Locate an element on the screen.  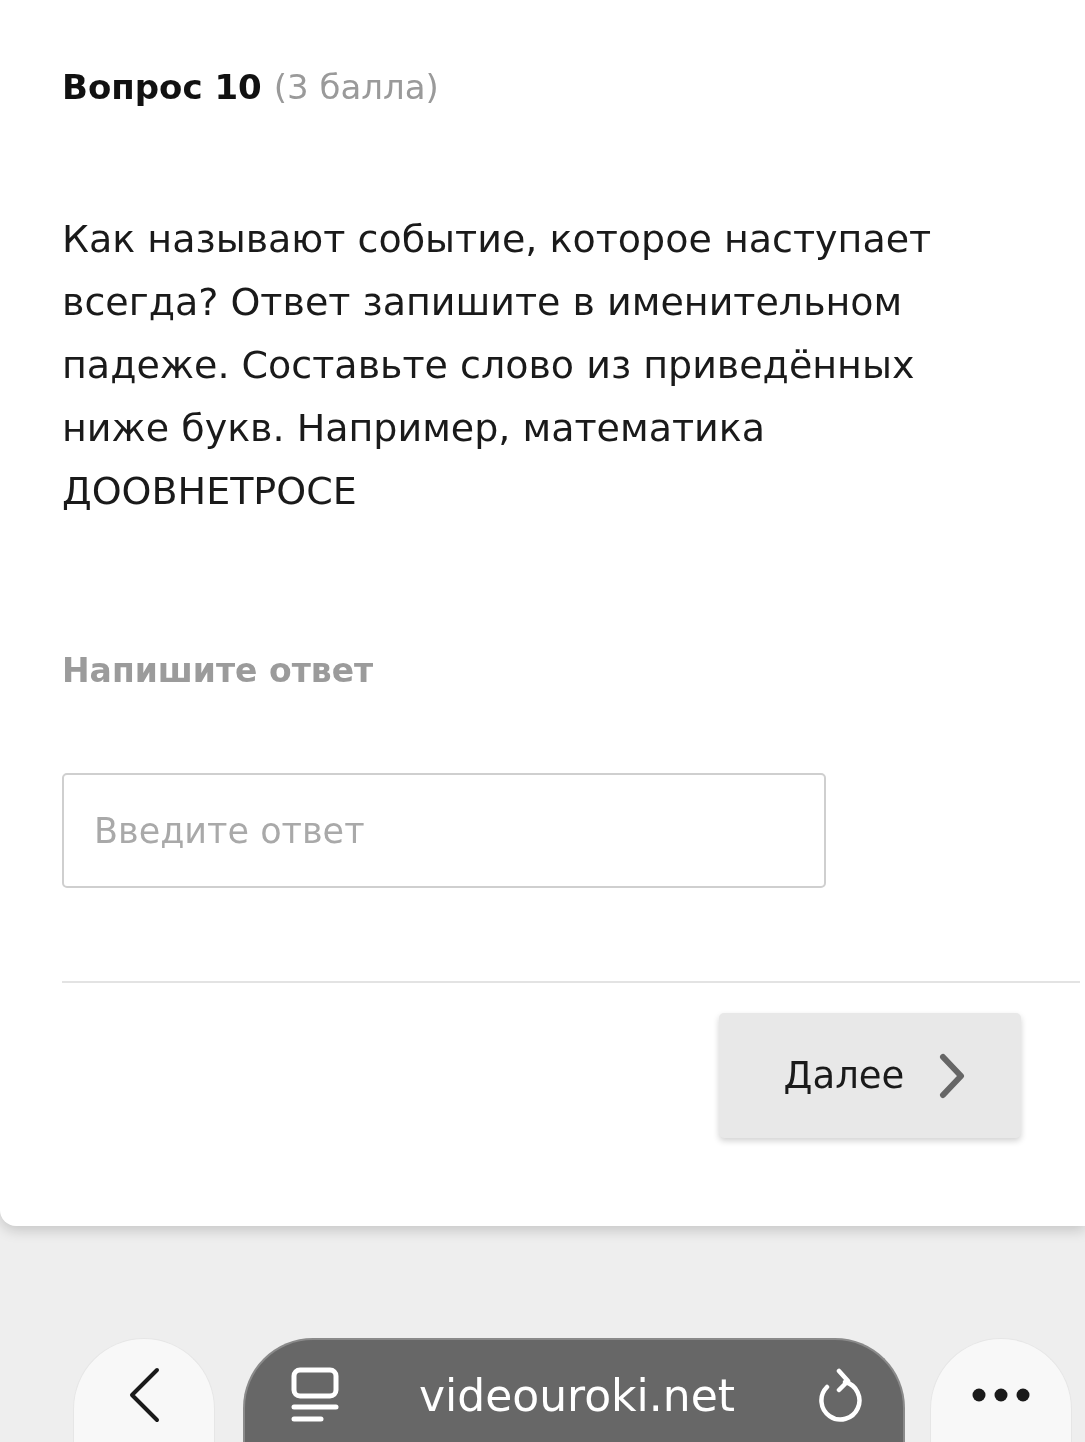
address-bar: videouroki.net is located at coordinates (574, 1390).